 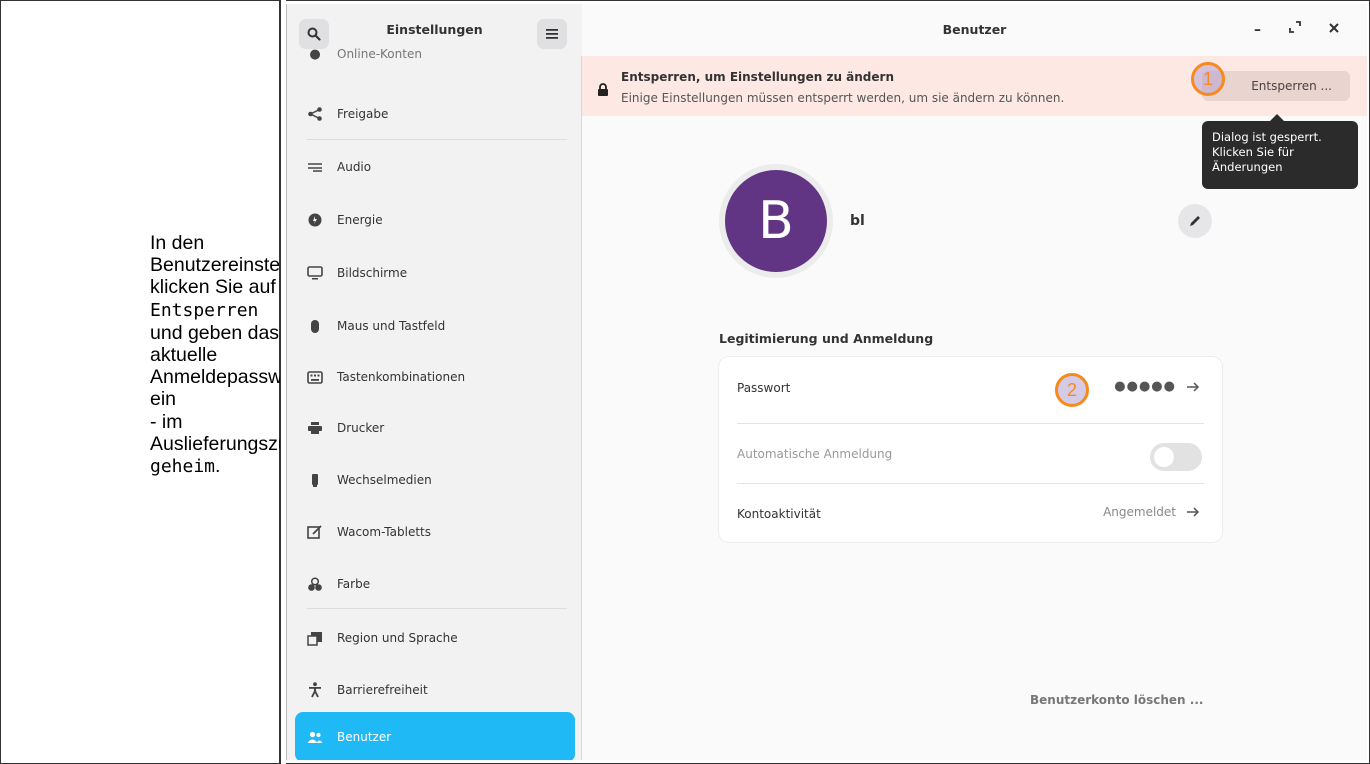 I want to click on hamburger-icon, so click(x=552, y=34).